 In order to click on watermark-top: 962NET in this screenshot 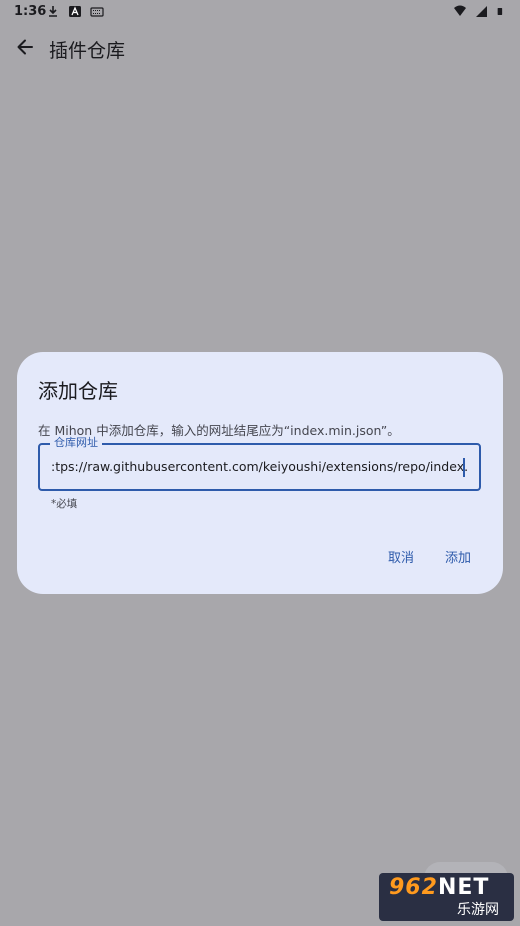, I will do `click(439, 887)`.